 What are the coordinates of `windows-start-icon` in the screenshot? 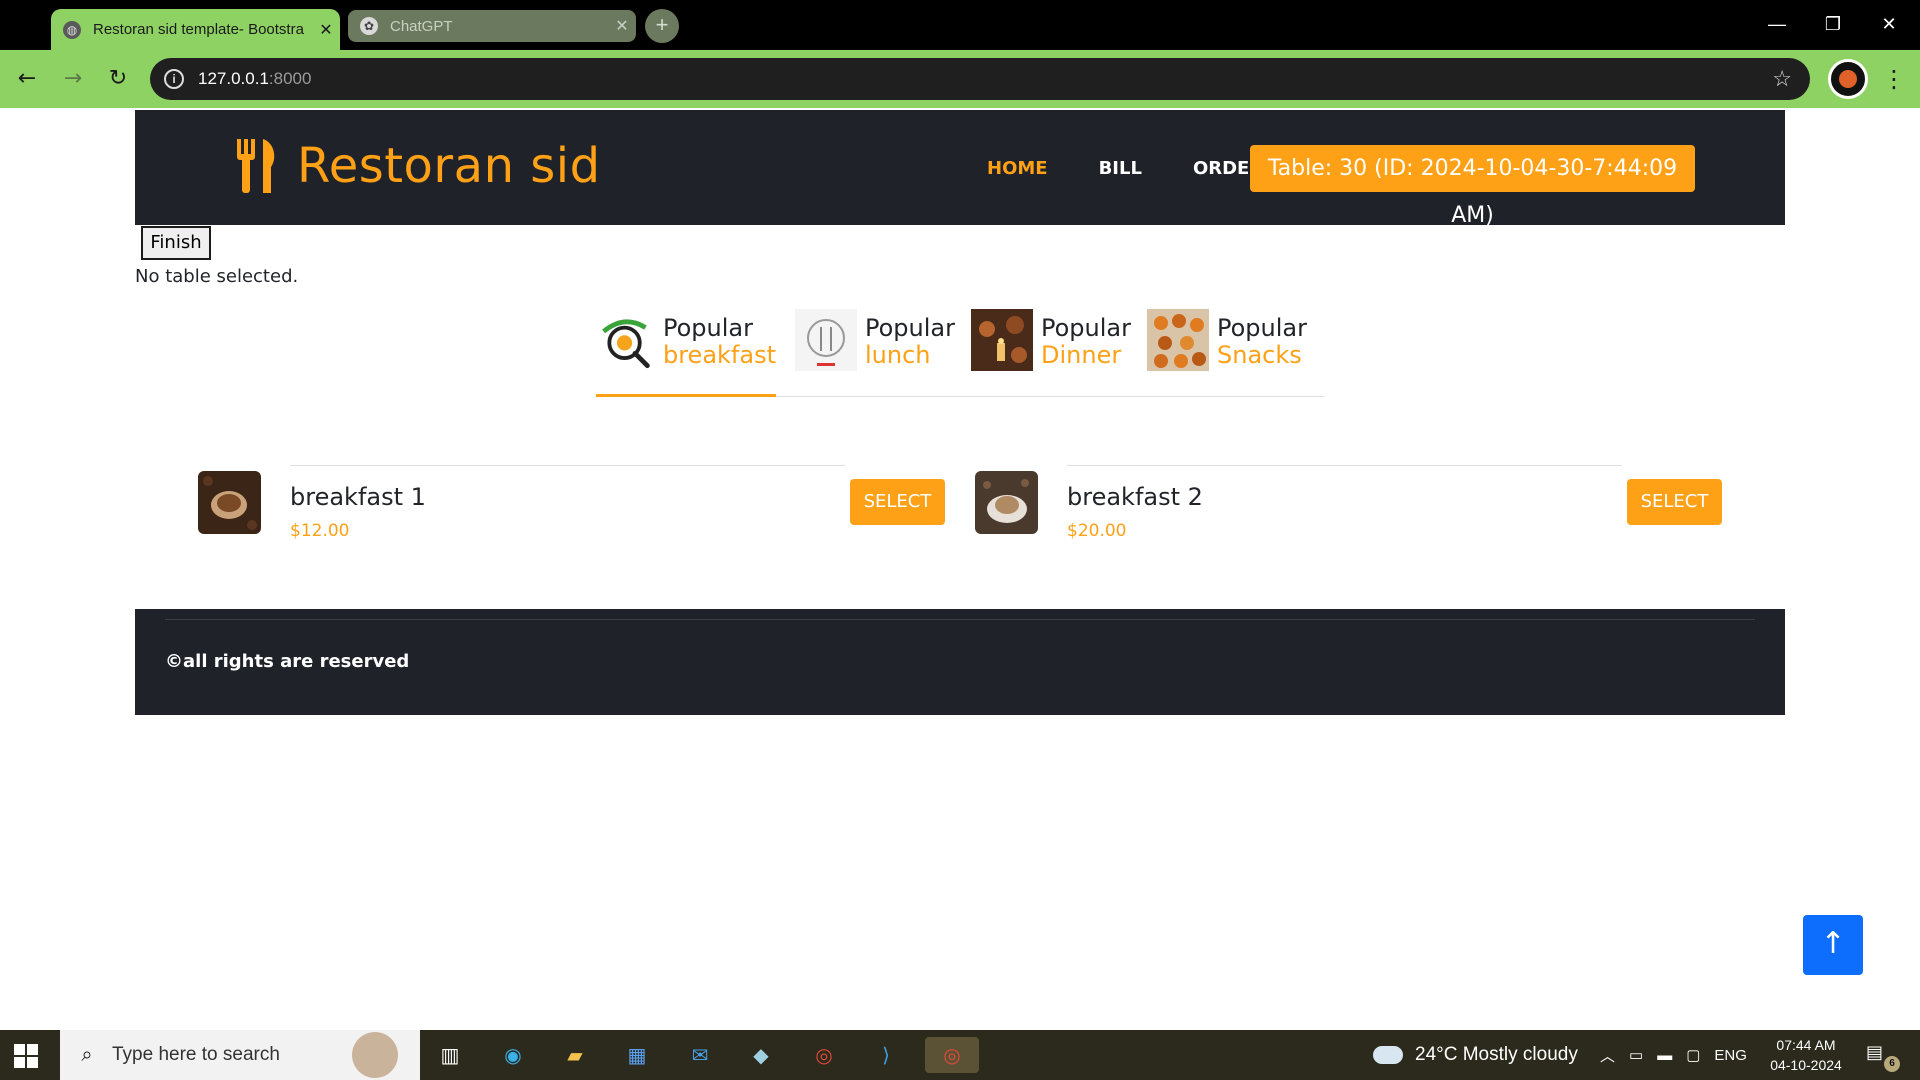 It's located at (26, 1056).